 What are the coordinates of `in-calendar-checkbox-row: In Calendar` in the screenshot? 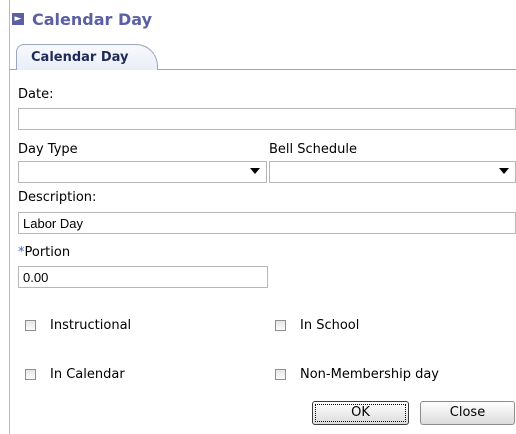 It's located at (75, 374).